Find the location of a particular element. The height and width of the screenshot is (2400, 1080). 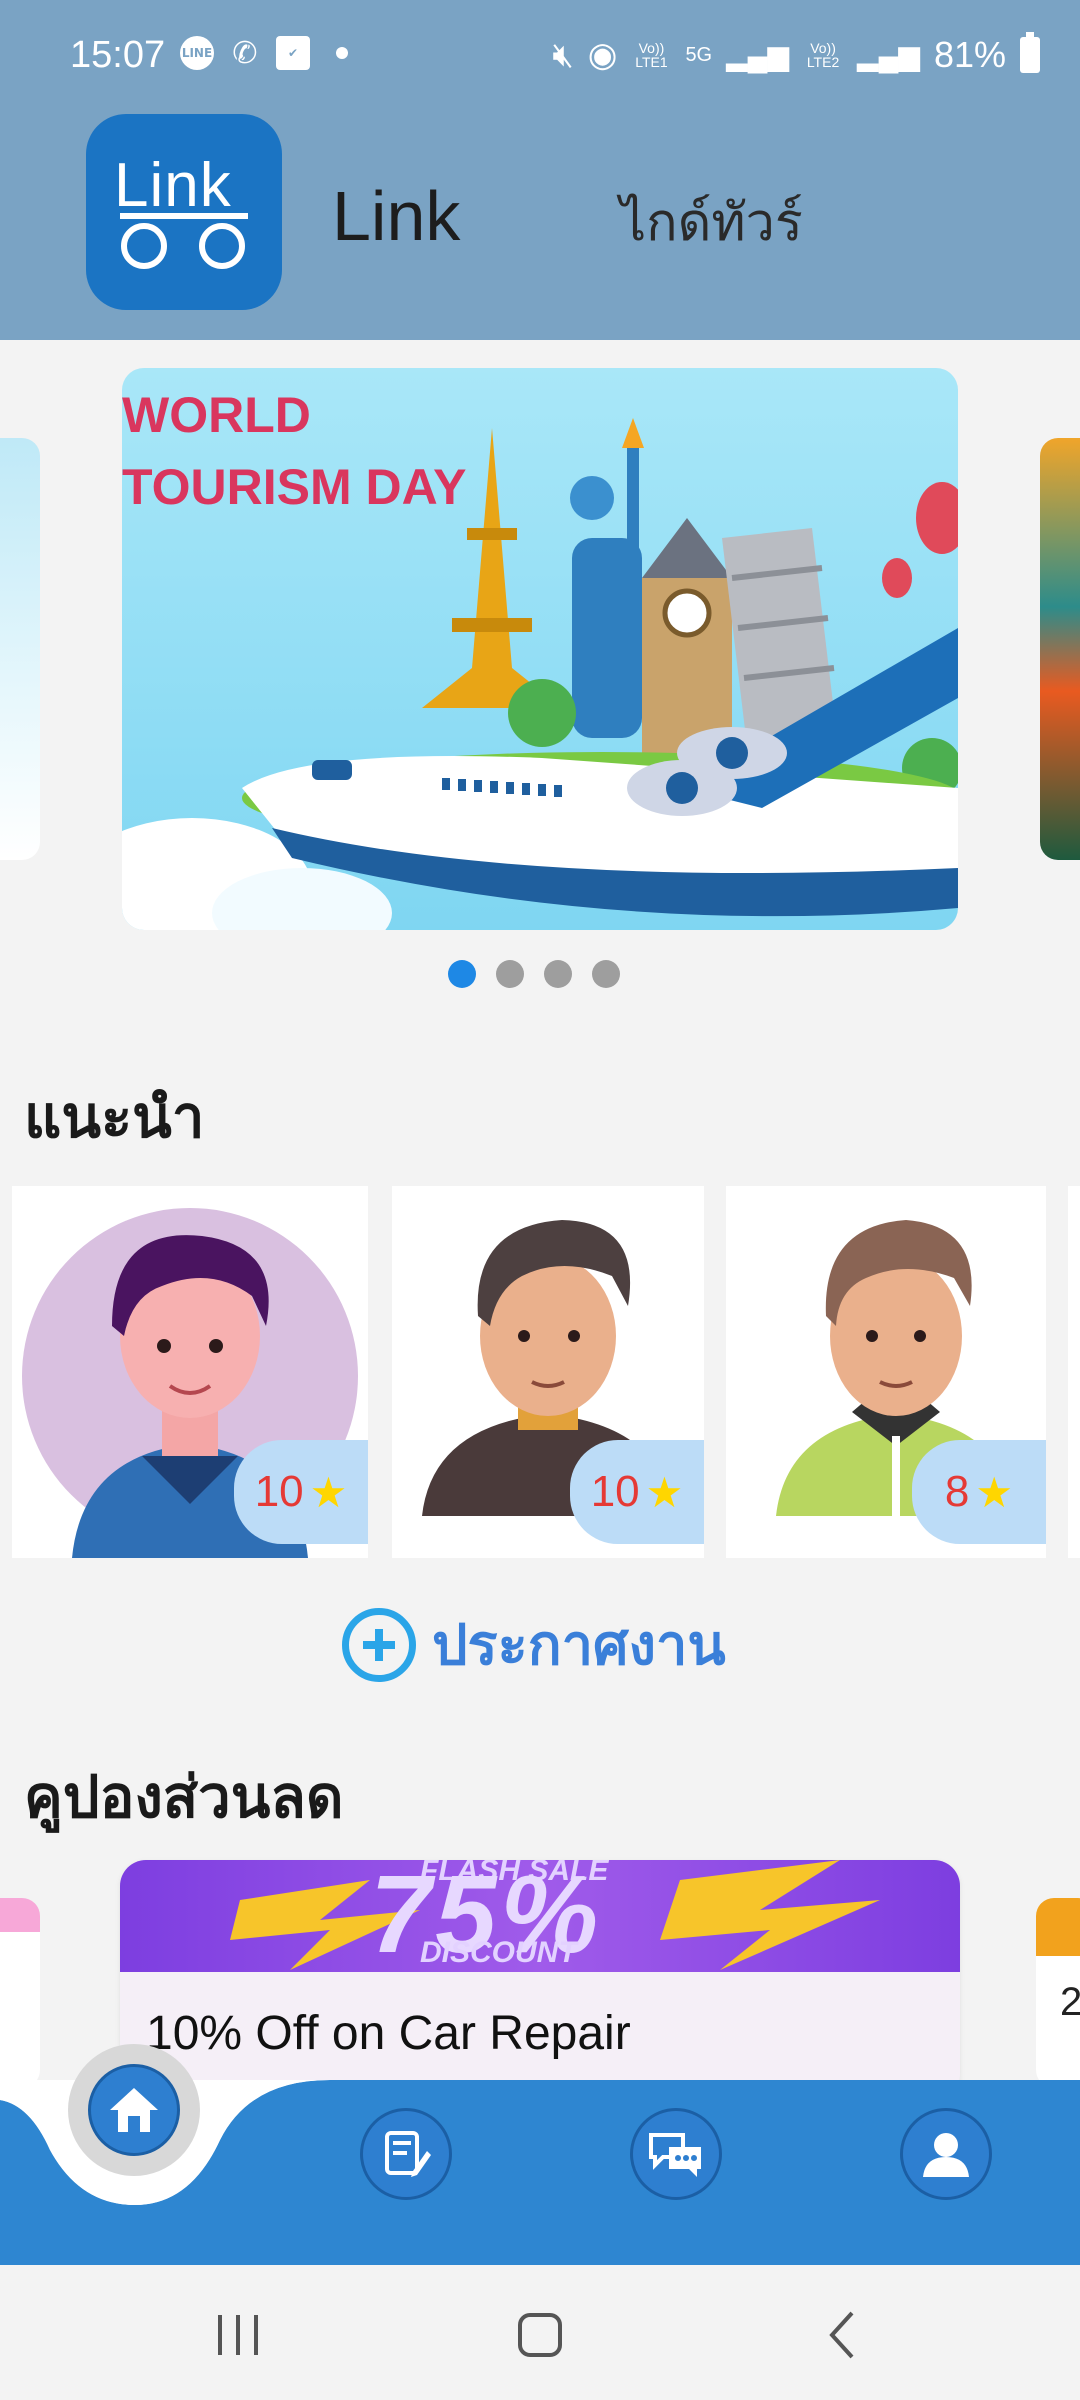

guide-rating-value: 8 is located at coordinates (957, 1491).